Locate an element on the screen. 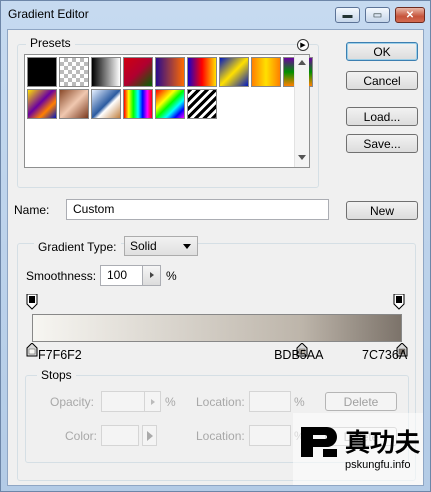 This screenshot has height=492, width=431. new-button: New is located at coordinates (382, 210).